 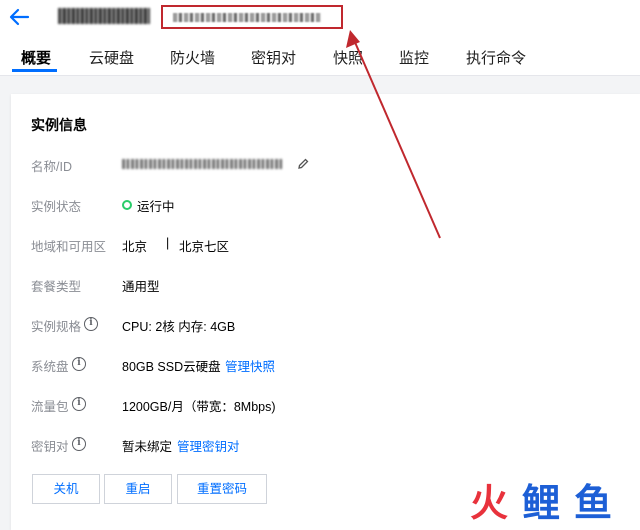 I want to click on tab-bar: 概要 云硬盘 防火墙 密钥对 快照 监控 执行命令, so click(x=320, y=56).